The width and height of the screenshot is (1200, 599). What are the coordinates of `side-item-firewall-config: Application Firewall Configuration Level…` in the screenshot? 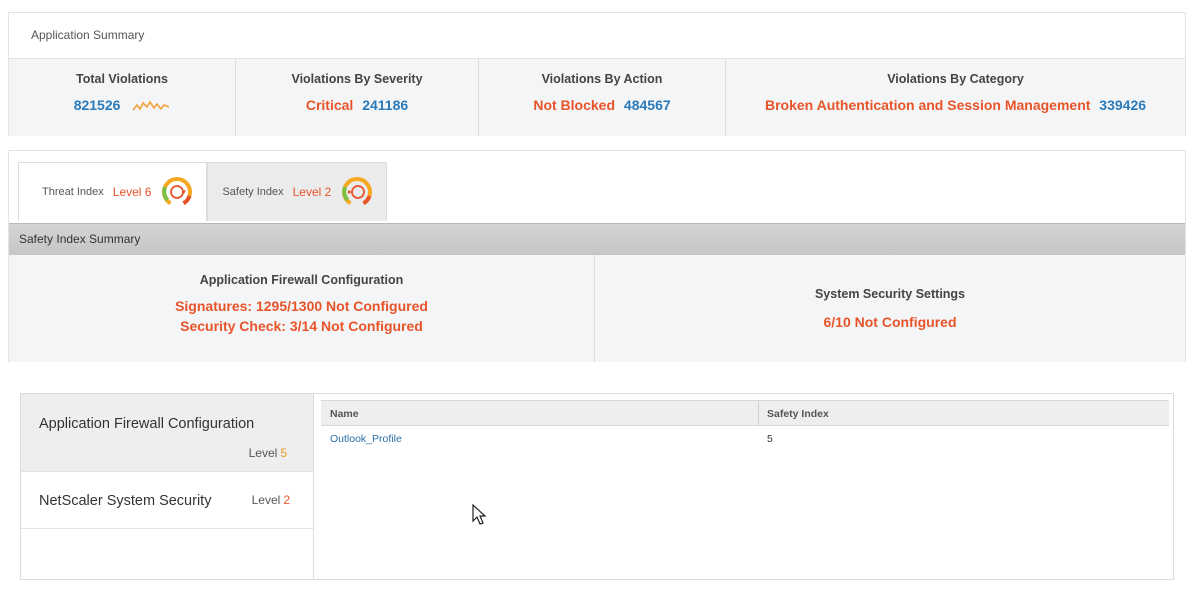 It's located at (167, 433).